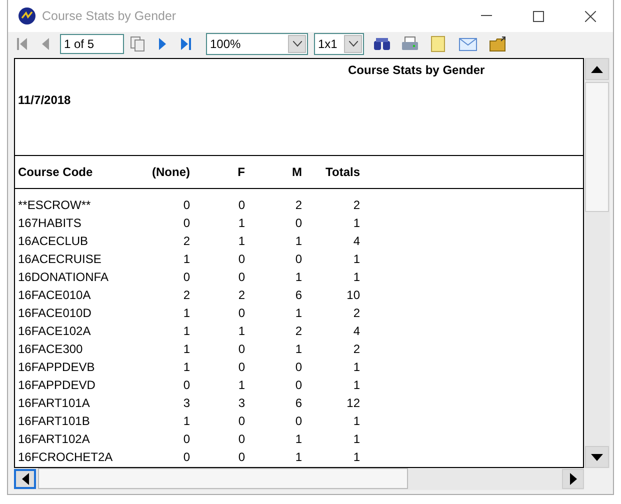 The height and width of the screenshot is (504, 621). What do you see at coordinates (64, 277) in the screenshot?
I see `table-cell-text: 16DONATIONFA` at bounding box center [64, 277].